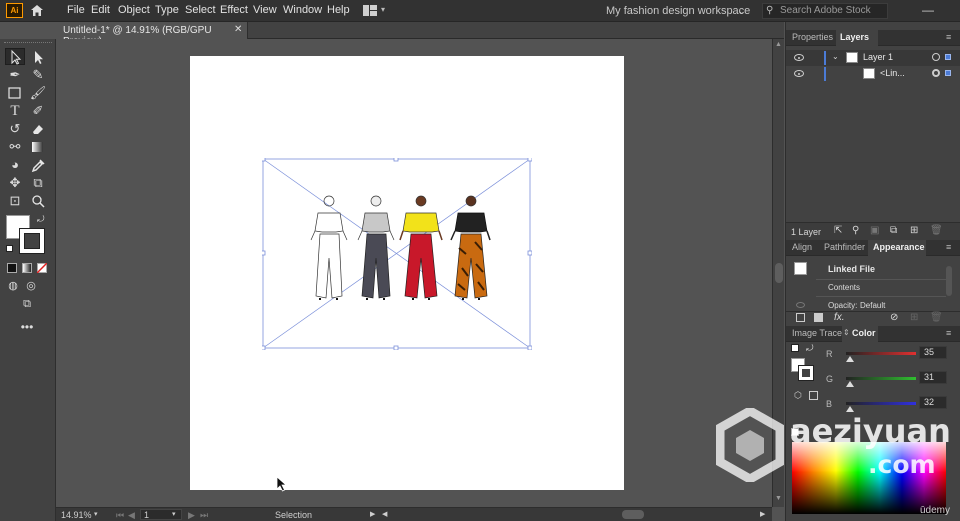 This screenshot has height=521, width=960. I want to click on tab-align: Align, so click(802, 247).